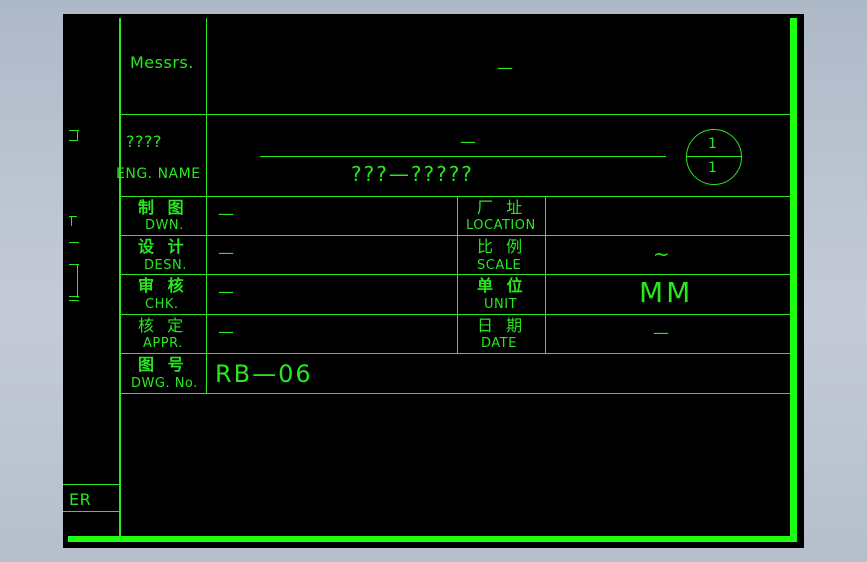 Image resolution: width=867 pixels, height=562 pixels. Describe the element at coordinates (226, 291) in the screenshot. I see `check-value: —` at that location.